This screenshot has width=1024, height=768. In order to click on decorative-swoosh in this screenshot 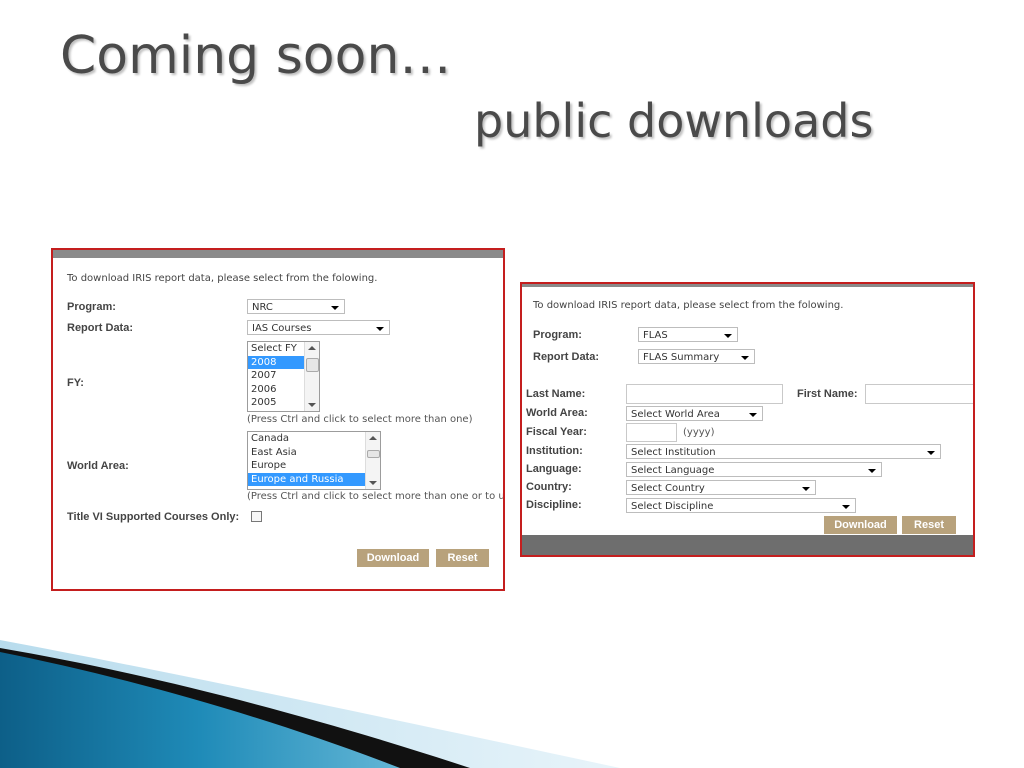, I will do `click(310, 704)`.